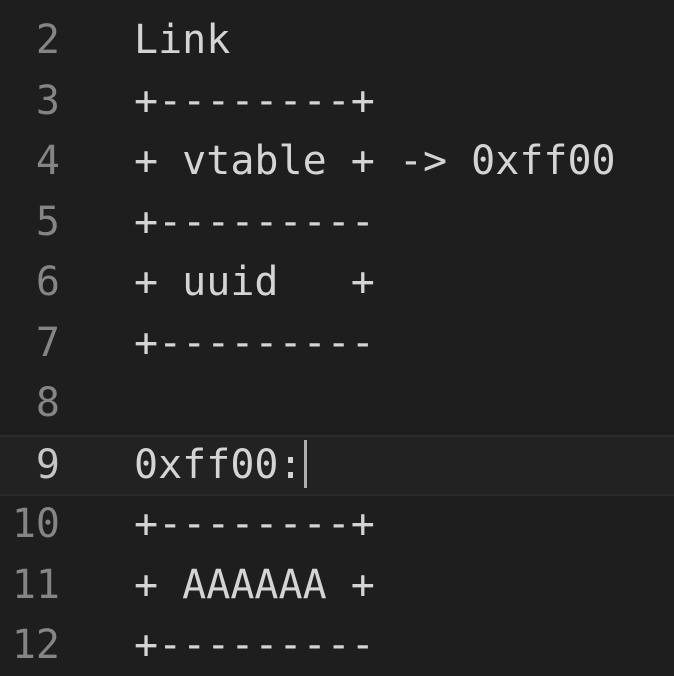 The height and width of the screenshot is (676, 674). I want to click on line-text: Link, so click(182, 40).